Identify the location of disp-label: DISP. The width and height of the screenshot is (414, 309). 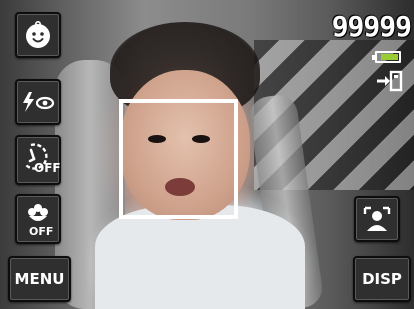
(382, 279).